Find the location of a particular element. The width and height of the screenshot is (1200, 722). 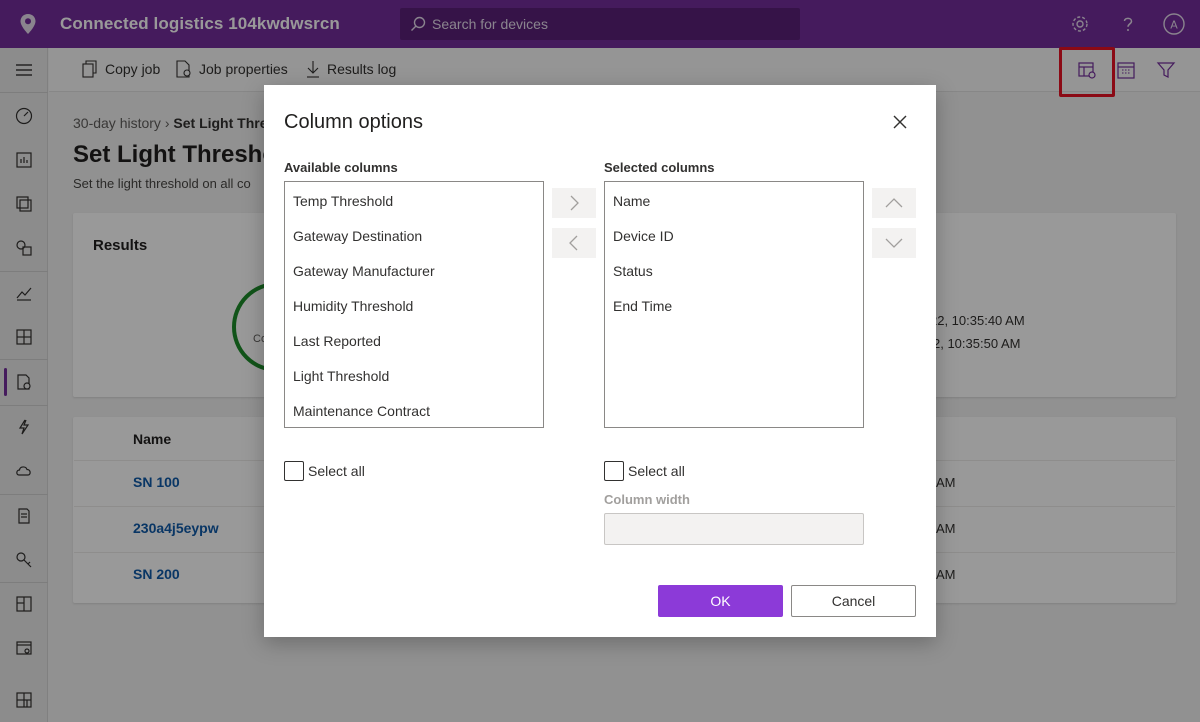

list-item: Maintenance Contract is located at coordinates (361, 411).